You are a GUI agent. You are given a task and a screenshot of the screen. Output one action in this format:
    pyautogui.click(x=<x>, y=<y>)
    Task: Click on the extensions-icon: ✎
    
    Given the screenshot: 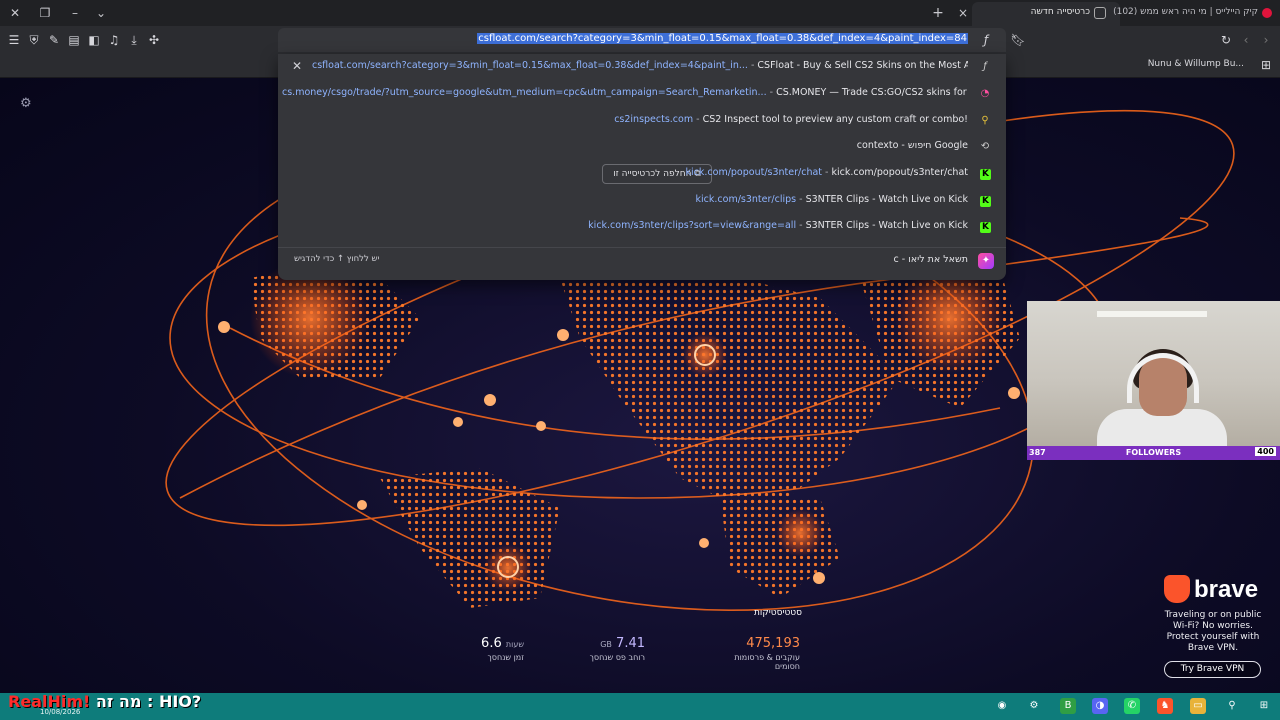 What is the action you would take?
    pyautogui.click(x=54, y=40)
    